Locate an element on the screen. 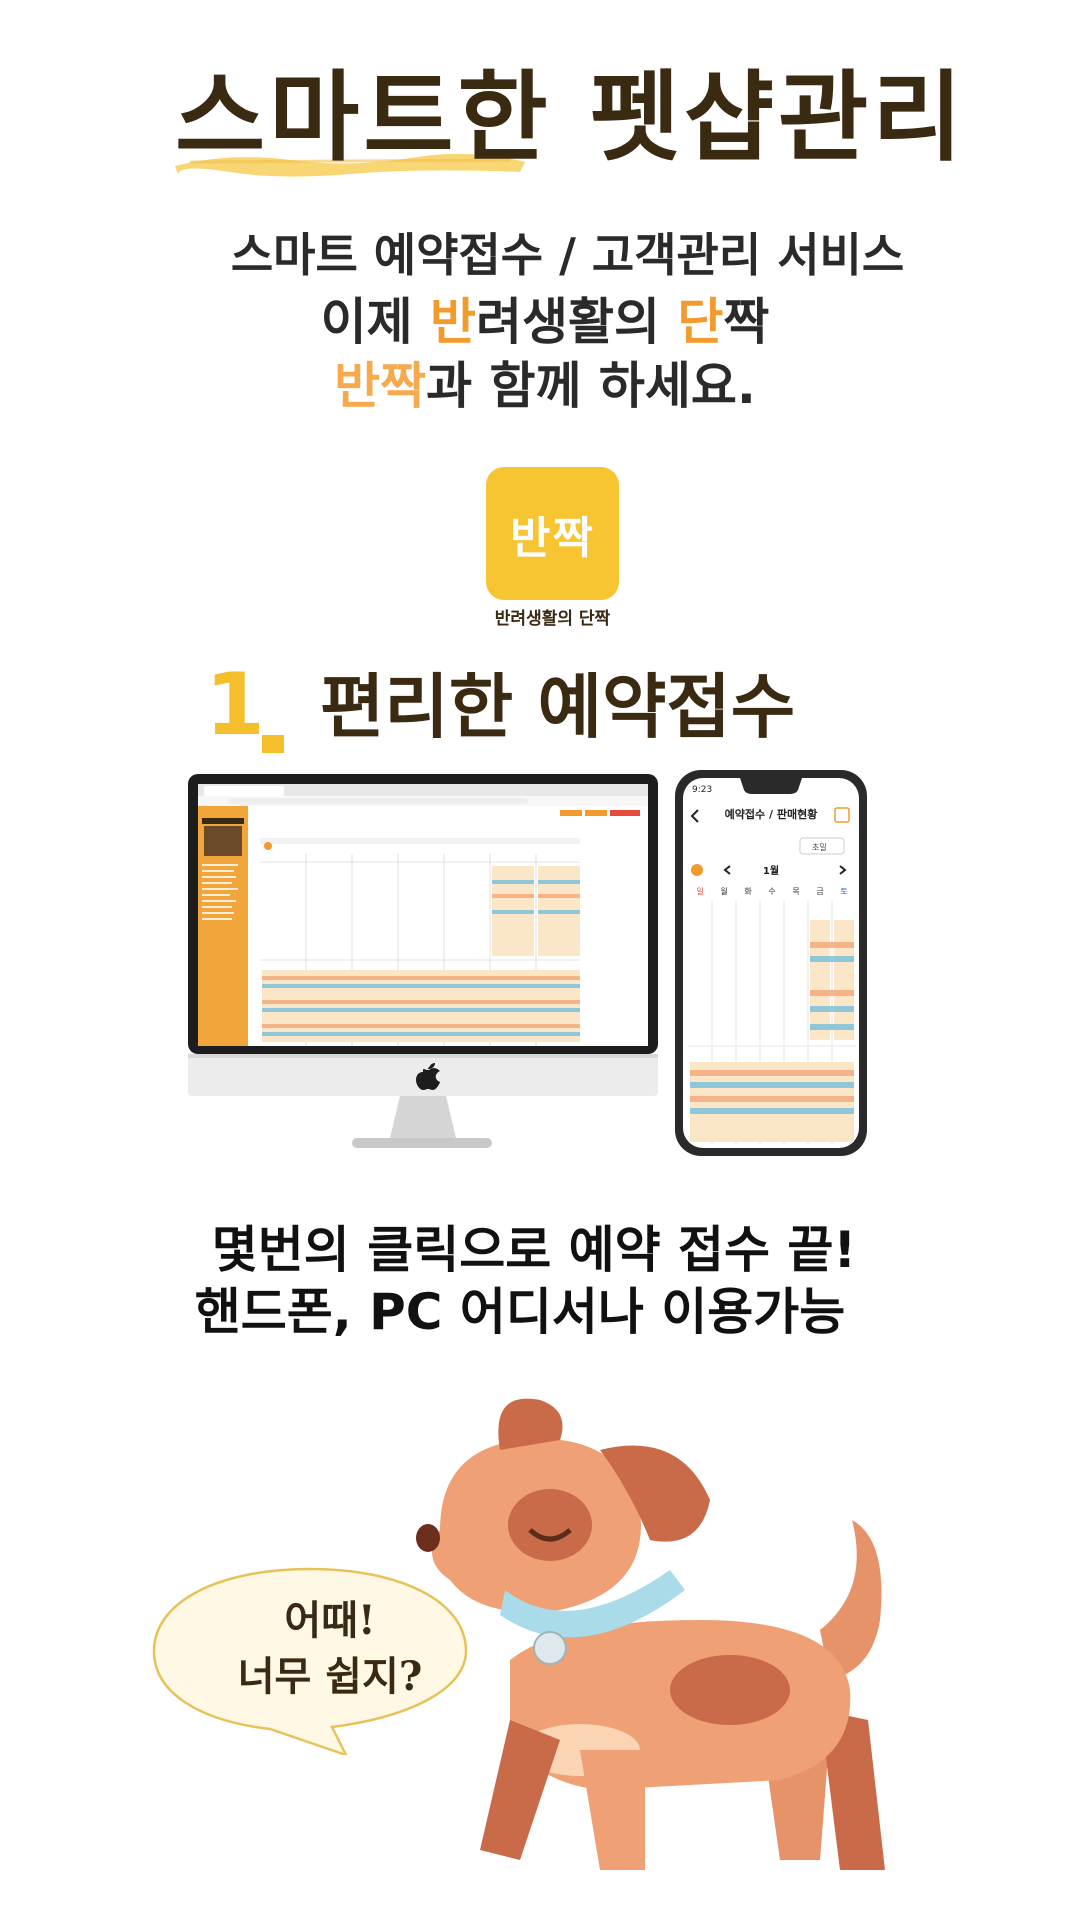 The image size is (1080, 1920). intro-text: 이제 is located at coordinates (375, 322).